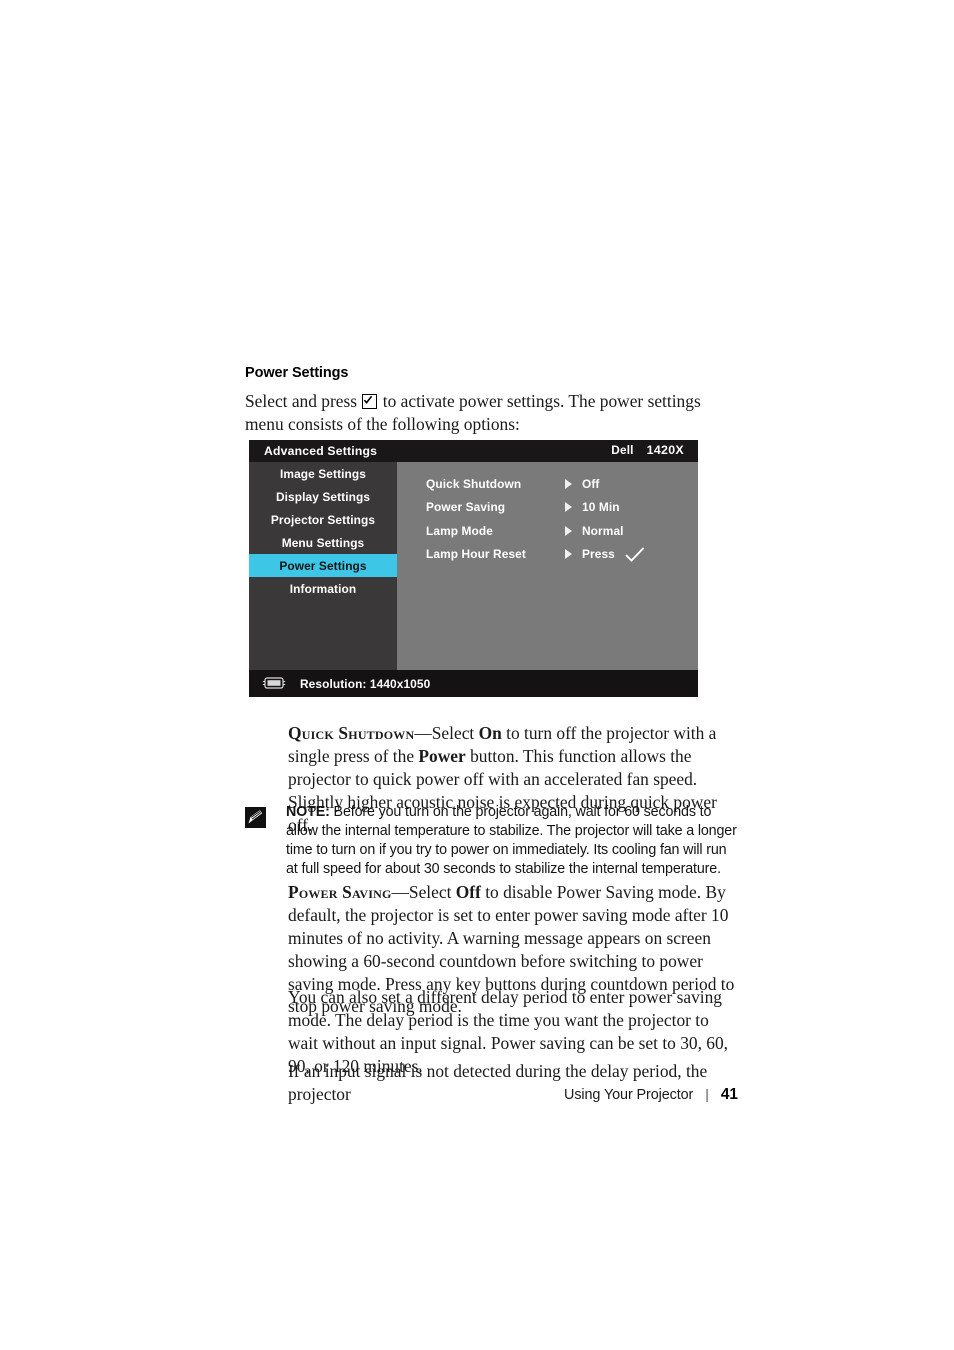 Image resolution: width=954 pixels, height=1350 pixels. I want to click on sidebar-item-label: Image Settings, so click(323, 473).